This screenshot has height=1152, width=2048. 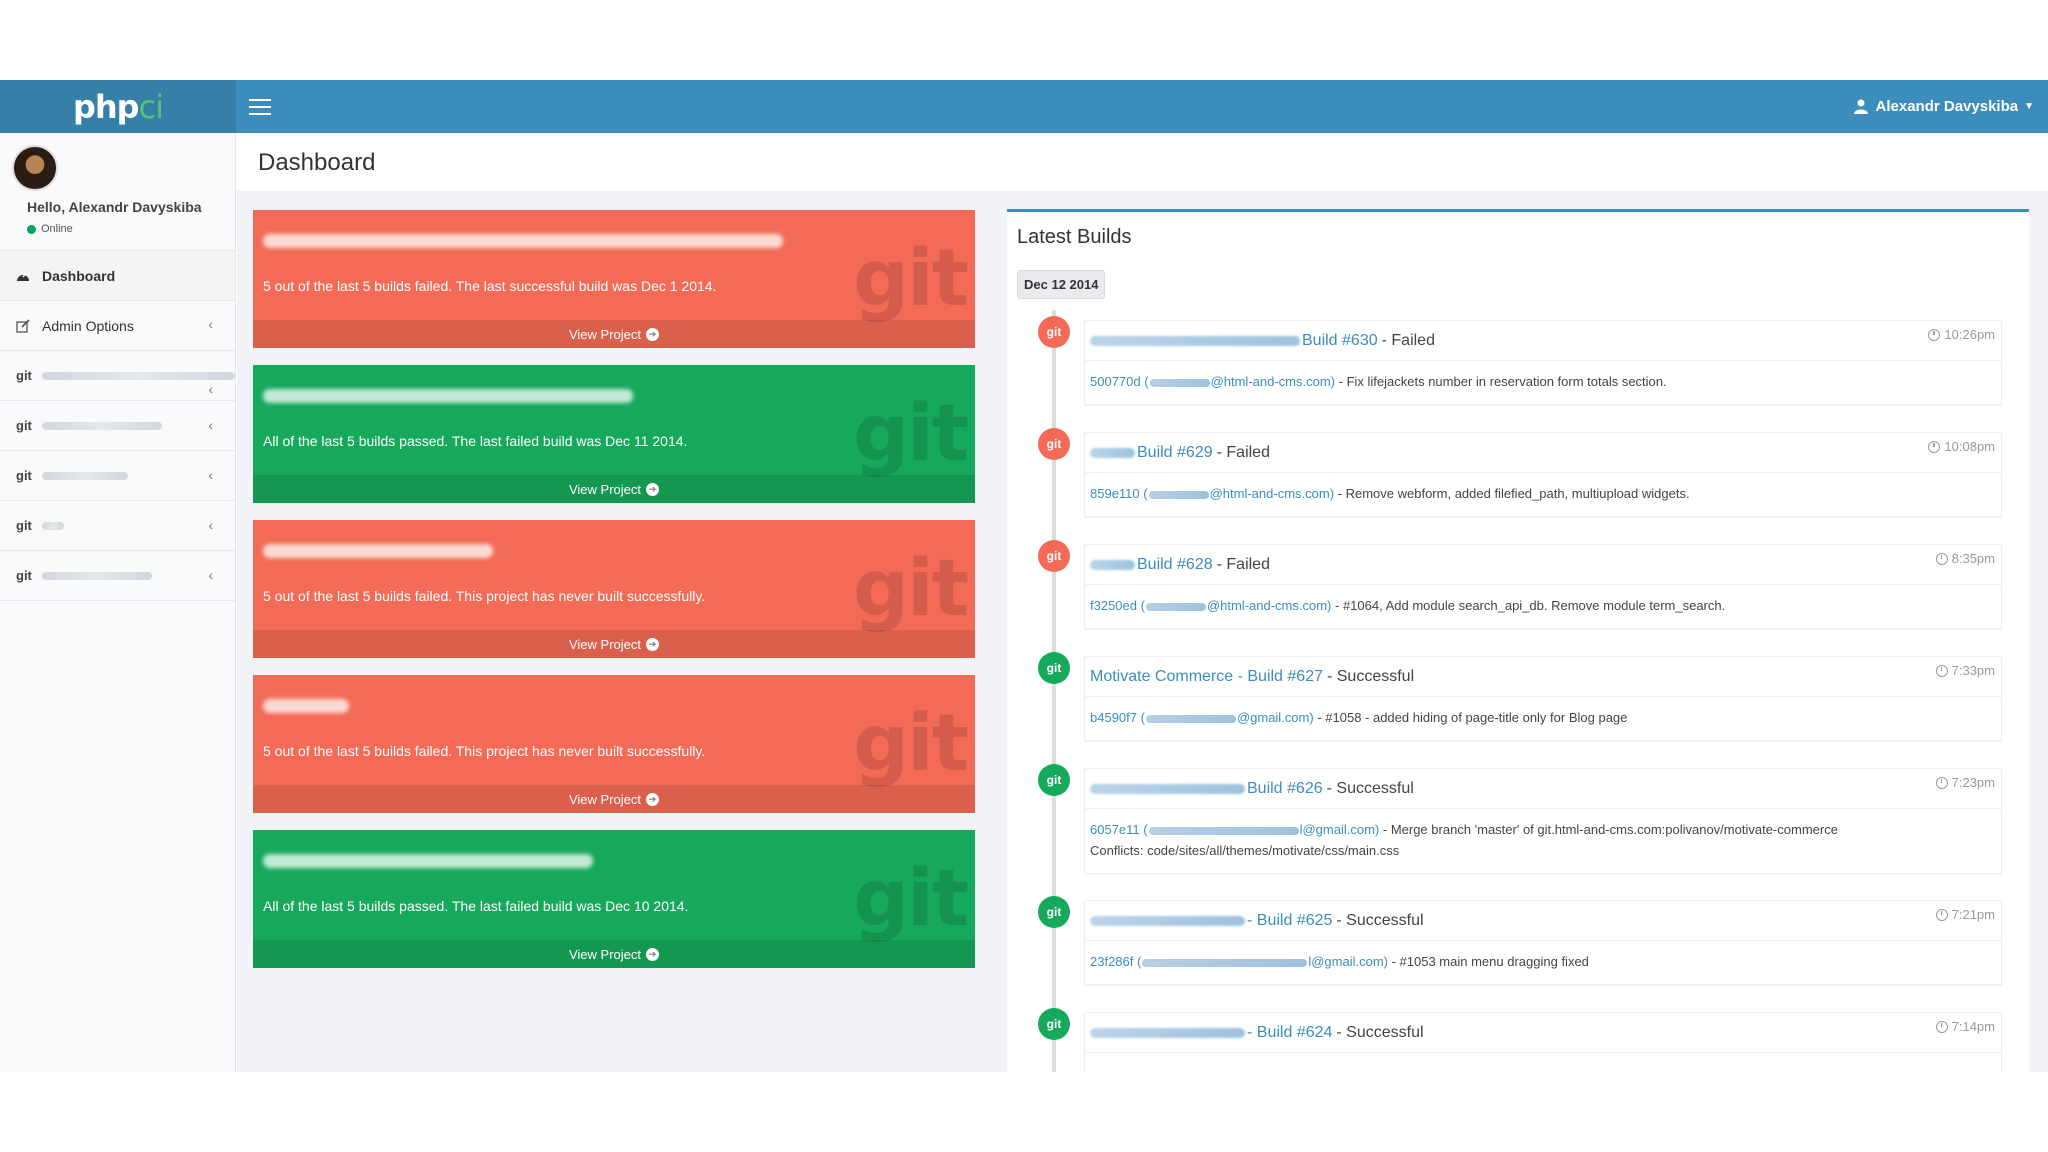 I want to click on user-name: Alexandr Davyskiba, so click(x=1947, y=106).